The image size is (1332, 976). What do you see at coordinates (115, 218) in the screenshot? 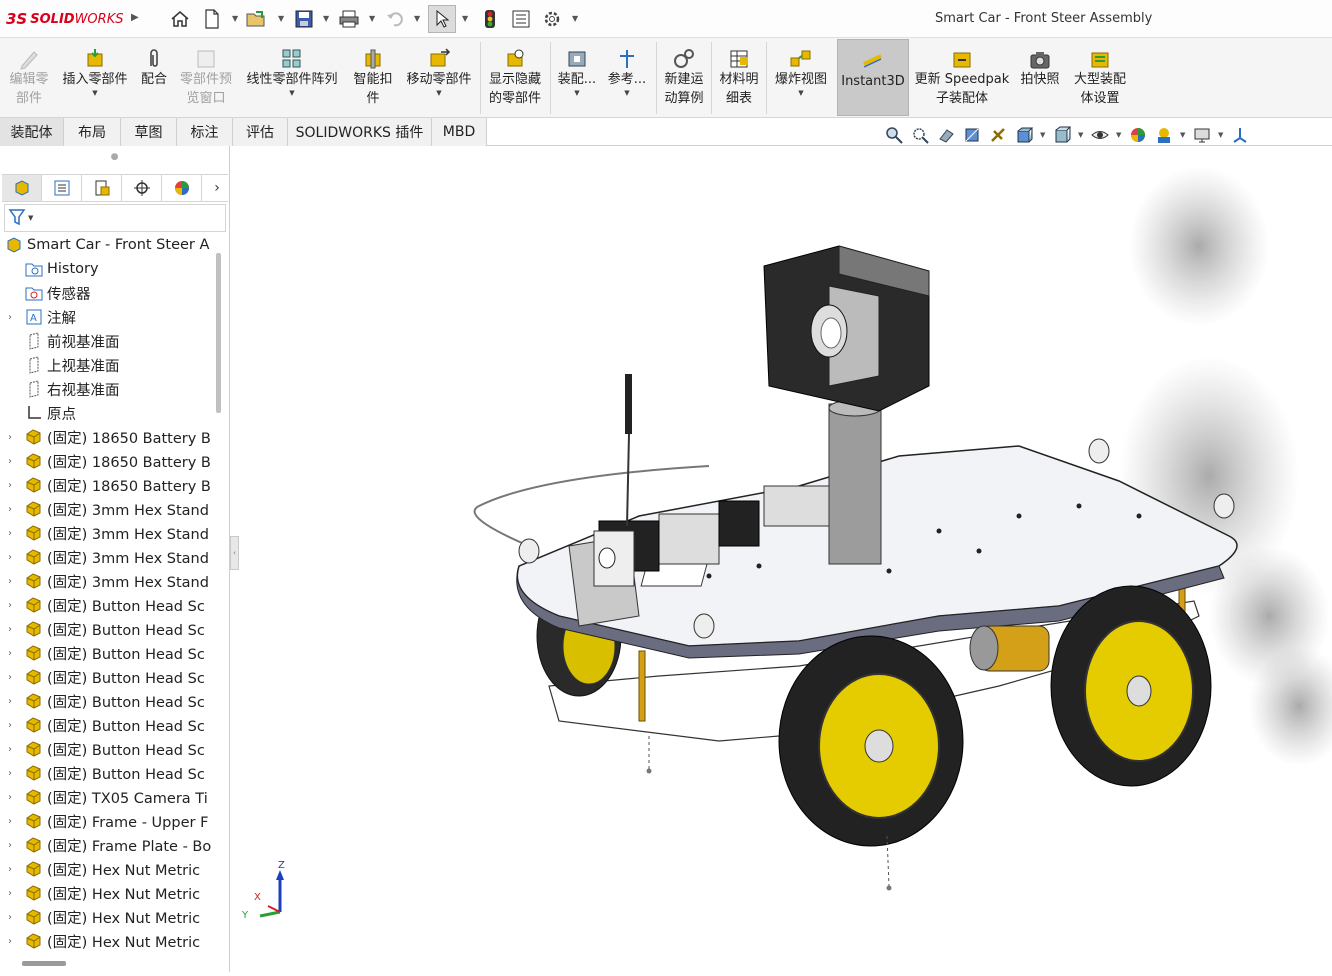
I see `tree-filter: ▼` at bounding box center [115, 218].